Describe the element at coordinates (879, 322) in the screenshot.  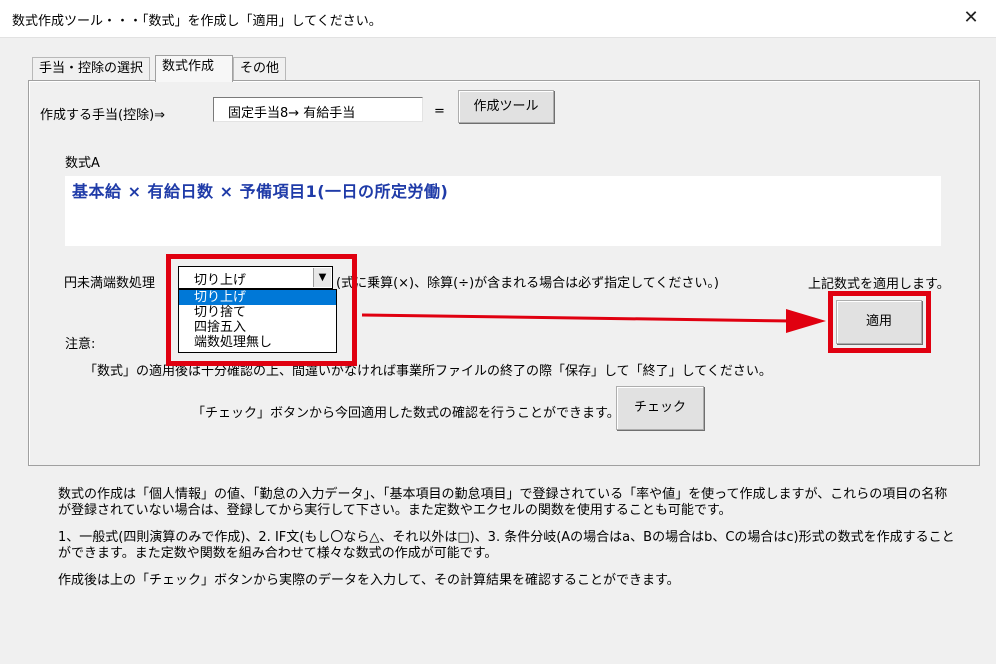
I see `highlight-box-apply` at that location.